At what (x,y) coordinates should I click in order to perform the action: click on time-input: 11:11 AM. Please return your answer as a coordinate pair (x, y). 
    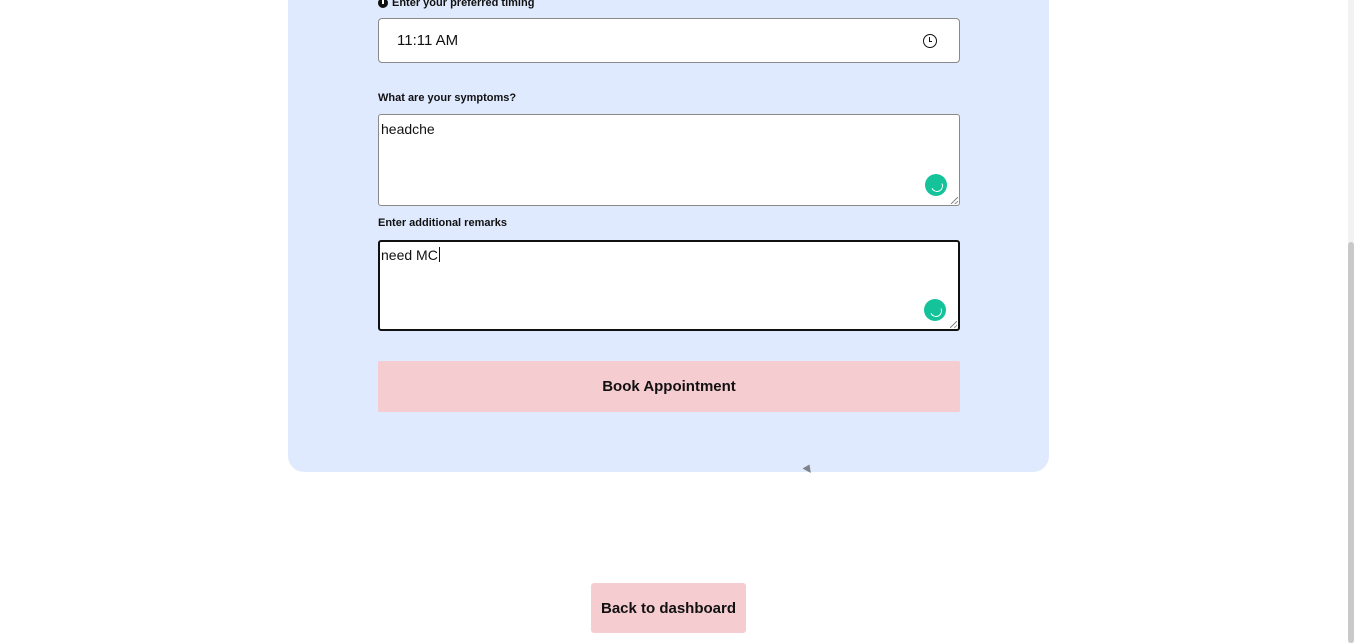
    Looking at the image, I should click on (669, 40).